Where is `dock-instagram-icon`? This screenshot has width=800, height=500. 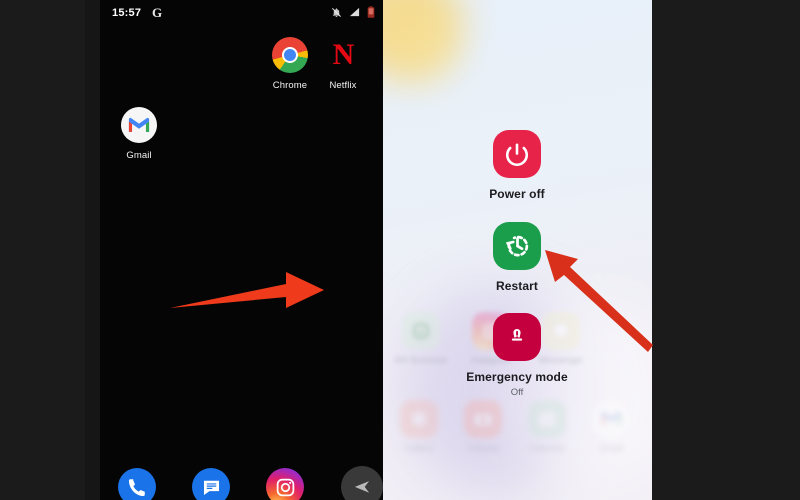
dock-instagram-icon is located at coordinates (285, 484).